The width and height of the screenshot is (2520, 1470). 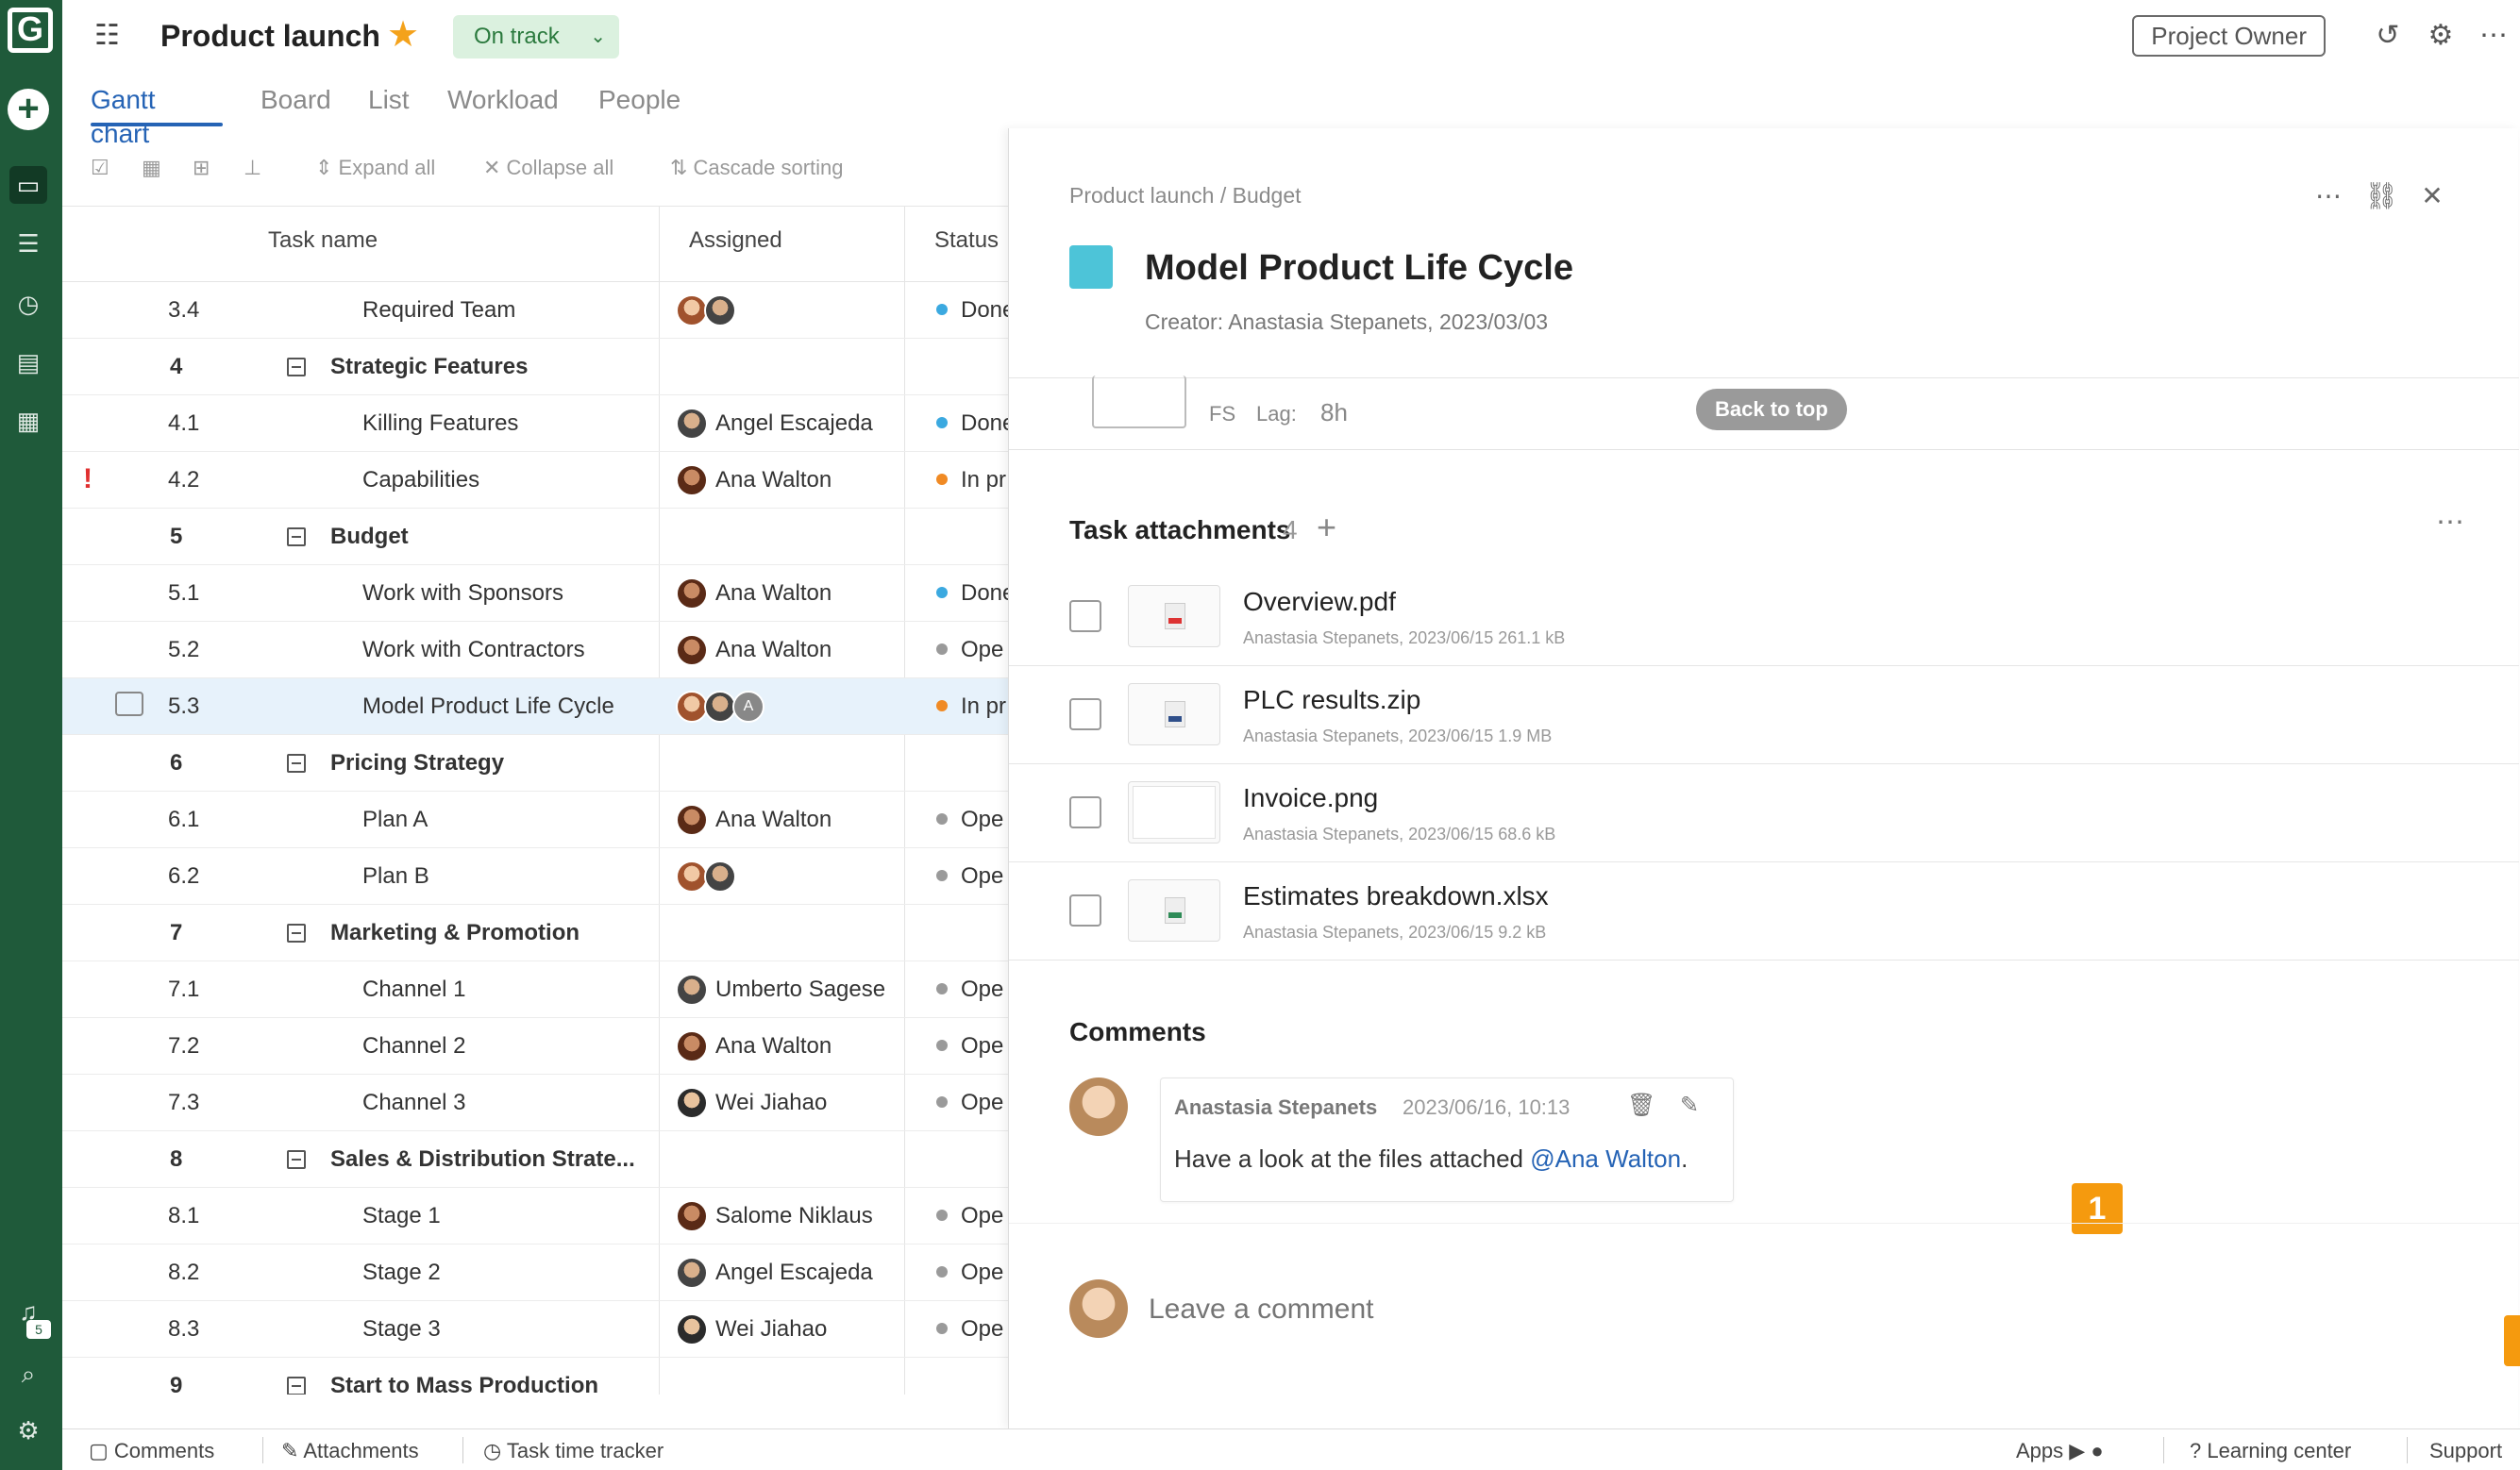 What do you see at coordinates (535, 764) in the screenshot?
I see `group-row: 6 Pricing Strategy` at bounding box center [535, 764].